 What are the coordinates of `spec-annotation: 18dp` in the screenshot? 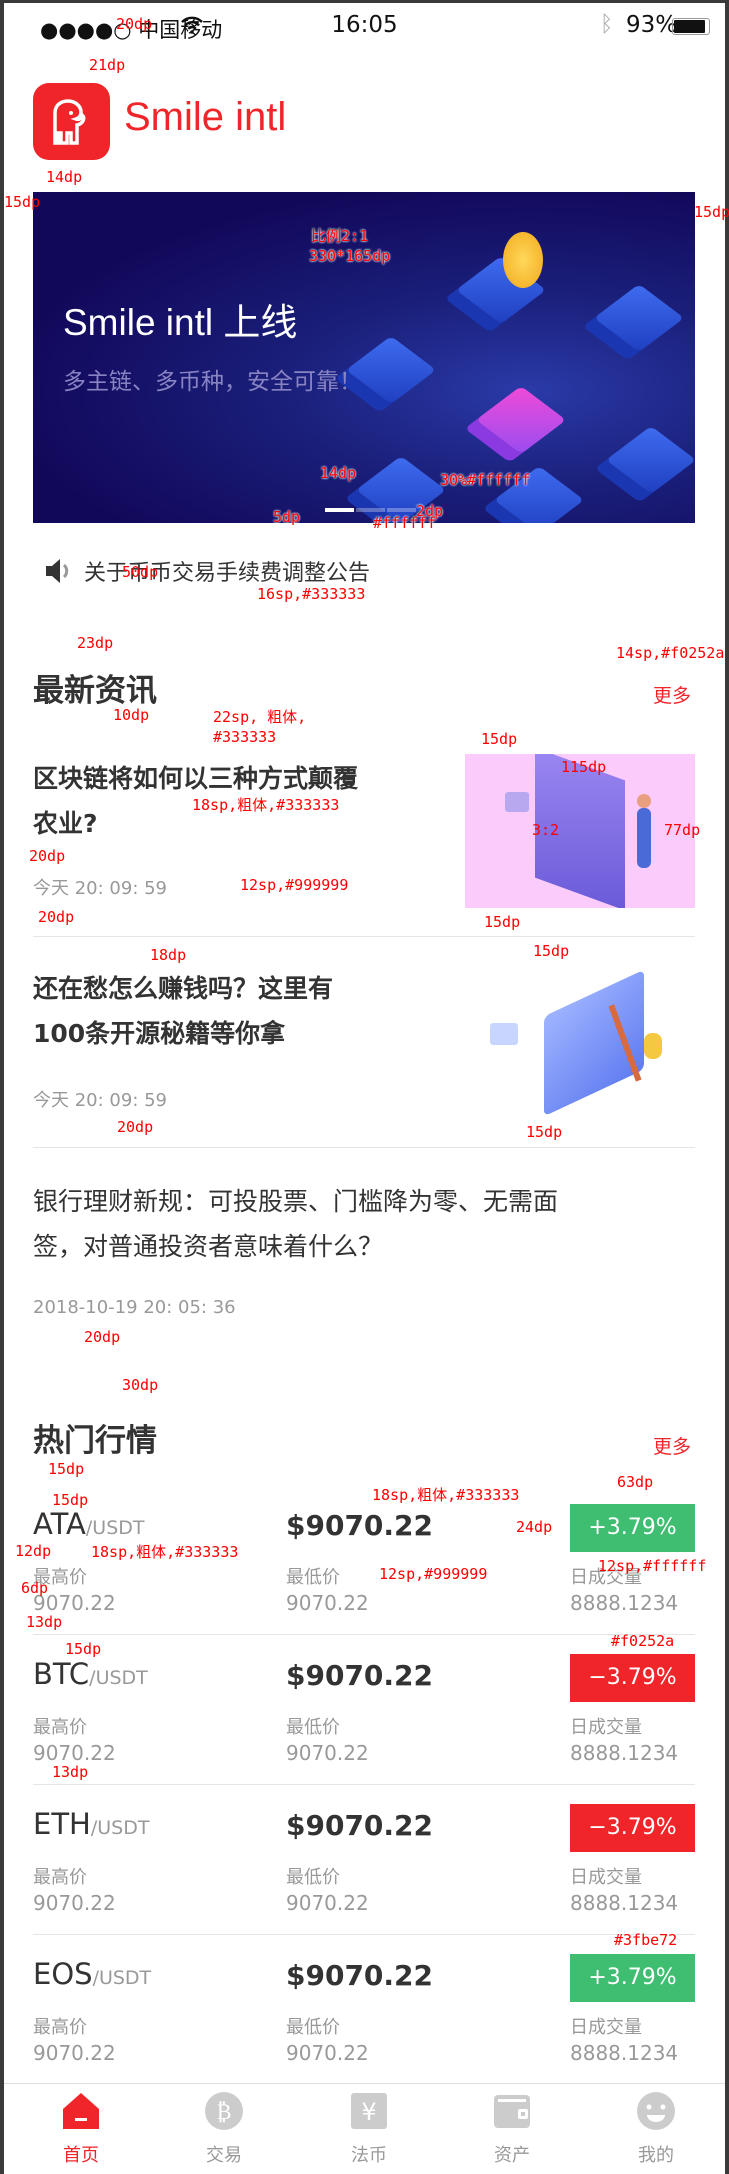 It's located at (168, 955).